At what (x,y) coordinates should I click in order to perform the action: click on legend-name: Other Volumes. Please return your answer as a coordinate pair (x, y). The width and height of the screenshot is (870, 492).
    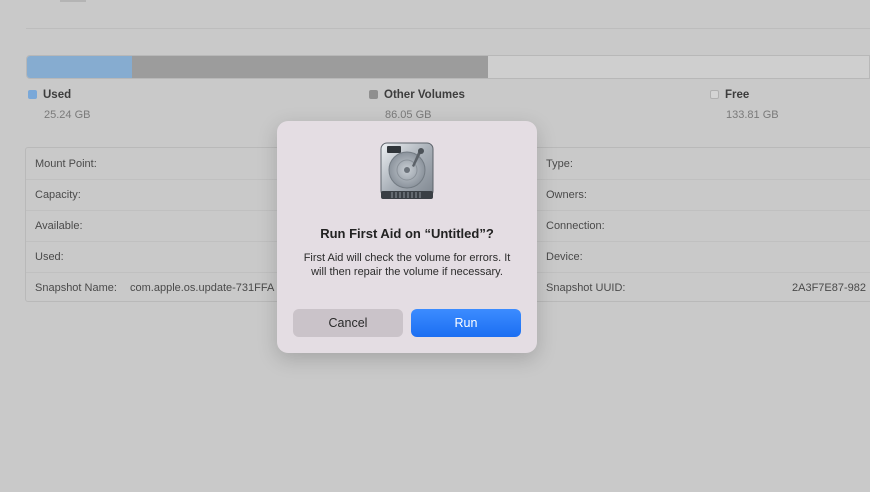
    Looking at the image, I should click on (424, 95).